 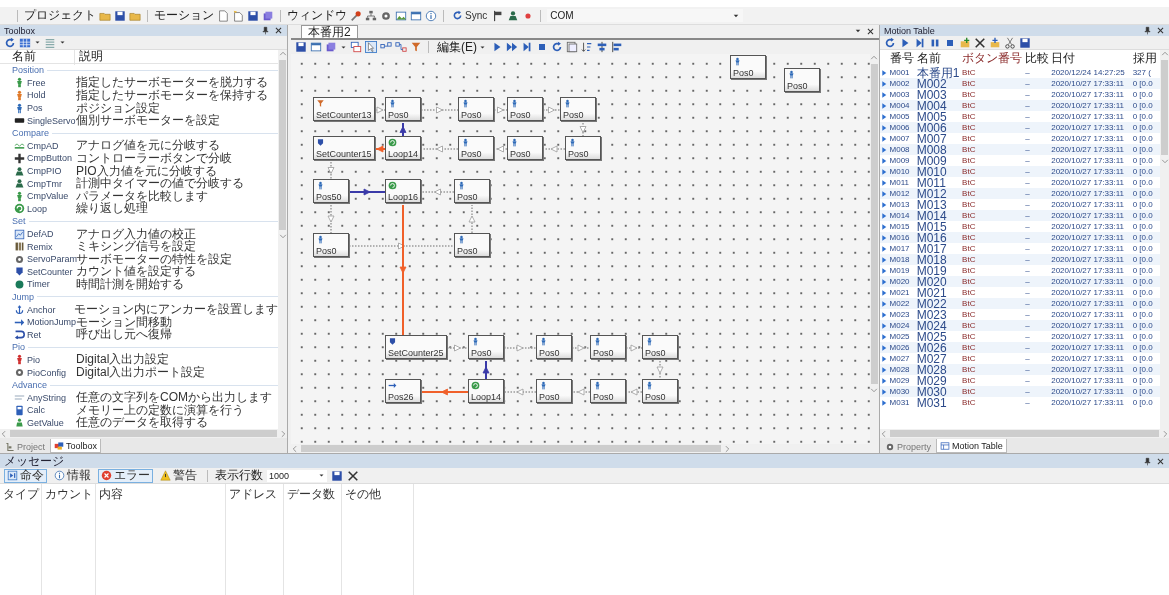 I want to click on column-header: カウント, so click(x=69, y=494).